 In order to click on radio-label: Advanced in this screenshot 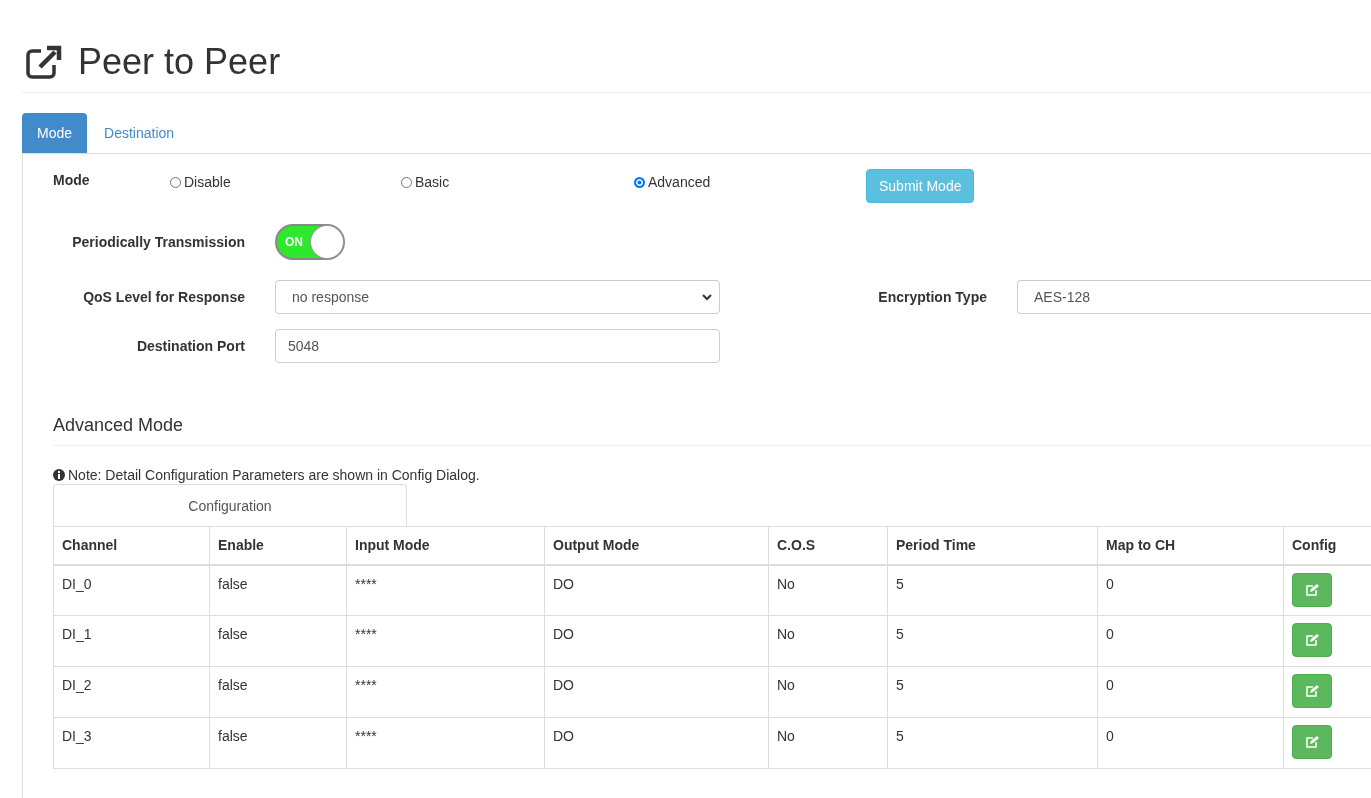, I will do `click(679, 182)`.